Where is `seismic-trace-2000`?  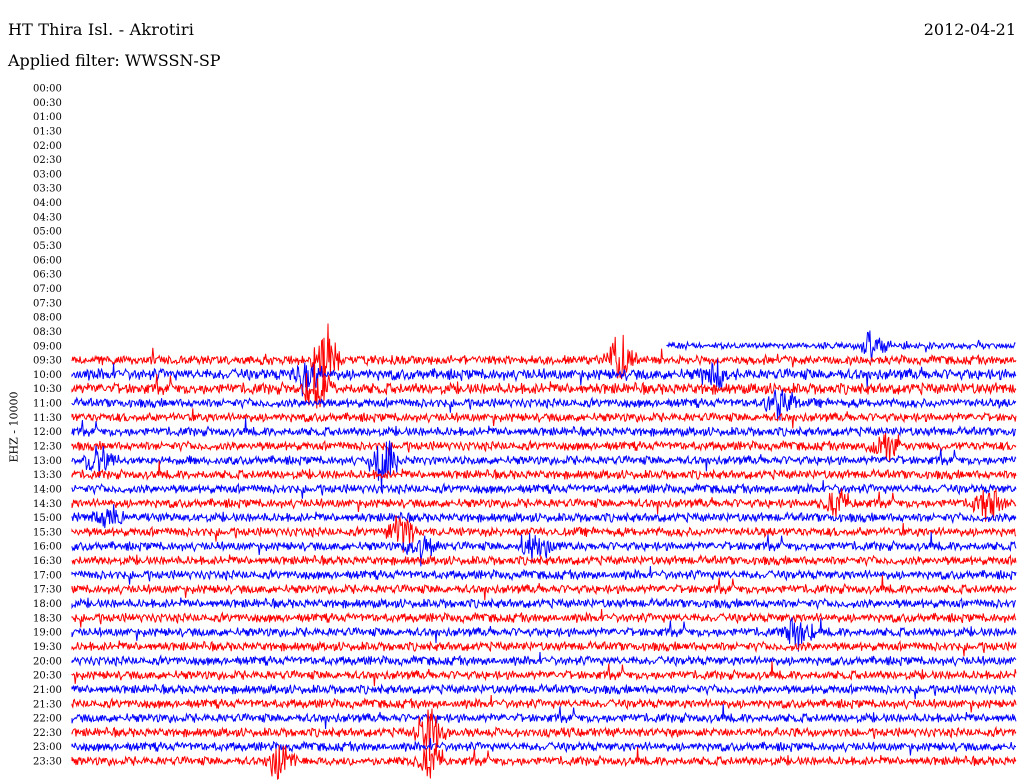 seismic-trace-2000 is located at coordinates (544, 659).